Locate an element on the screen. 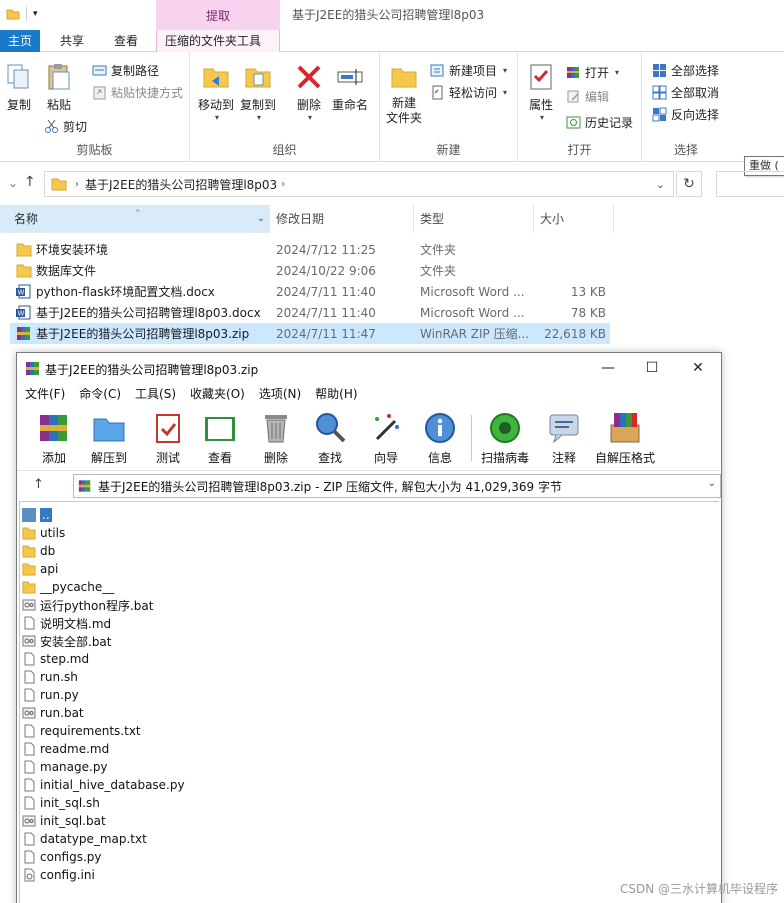 The height and width of the screenshot is (903, 784). ribbon-tabs: 主页 共享 查看 压缩的文件夹工具 is located at coordinates (392, 41).